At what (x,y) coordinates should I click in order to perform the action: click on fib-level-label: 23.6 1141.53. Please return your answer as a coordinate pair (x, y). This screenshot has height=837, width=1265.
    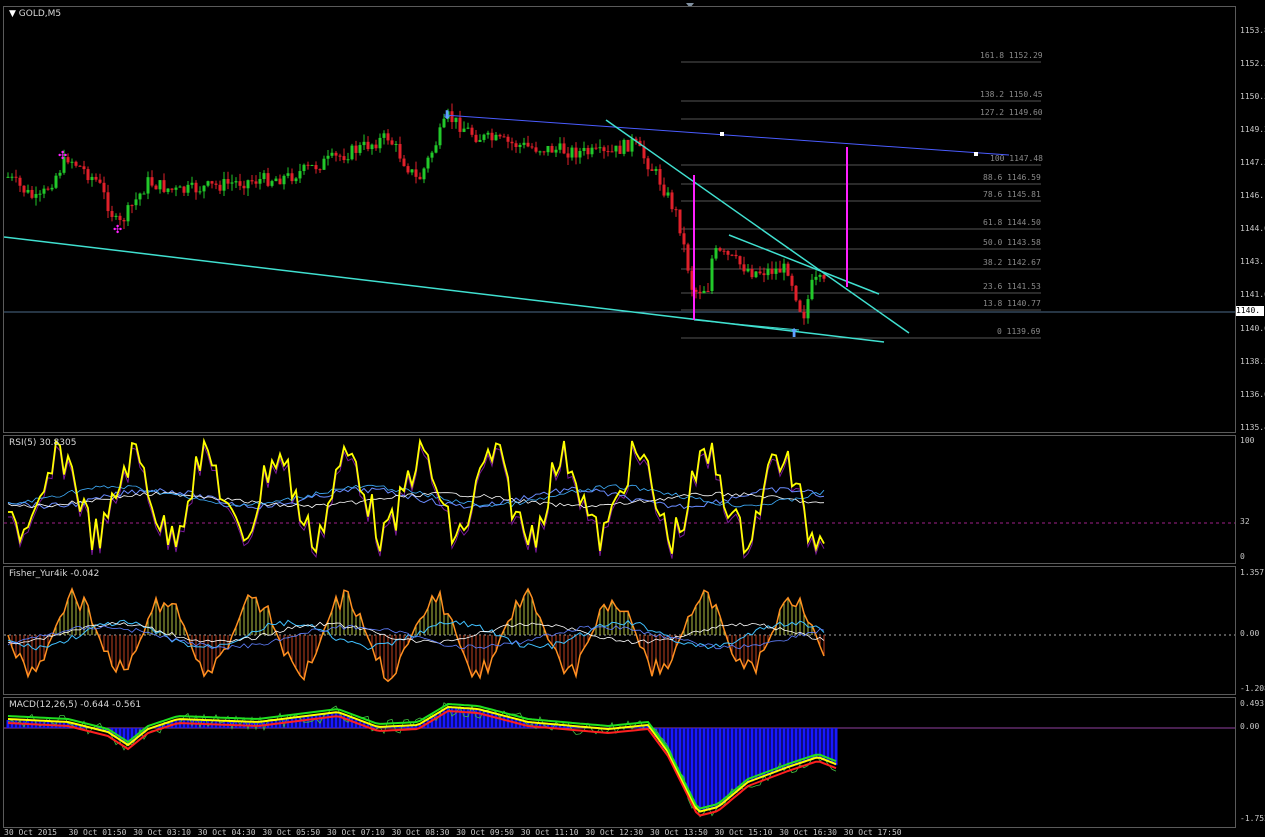
    Looking at the image, I should click on (1012, 286).